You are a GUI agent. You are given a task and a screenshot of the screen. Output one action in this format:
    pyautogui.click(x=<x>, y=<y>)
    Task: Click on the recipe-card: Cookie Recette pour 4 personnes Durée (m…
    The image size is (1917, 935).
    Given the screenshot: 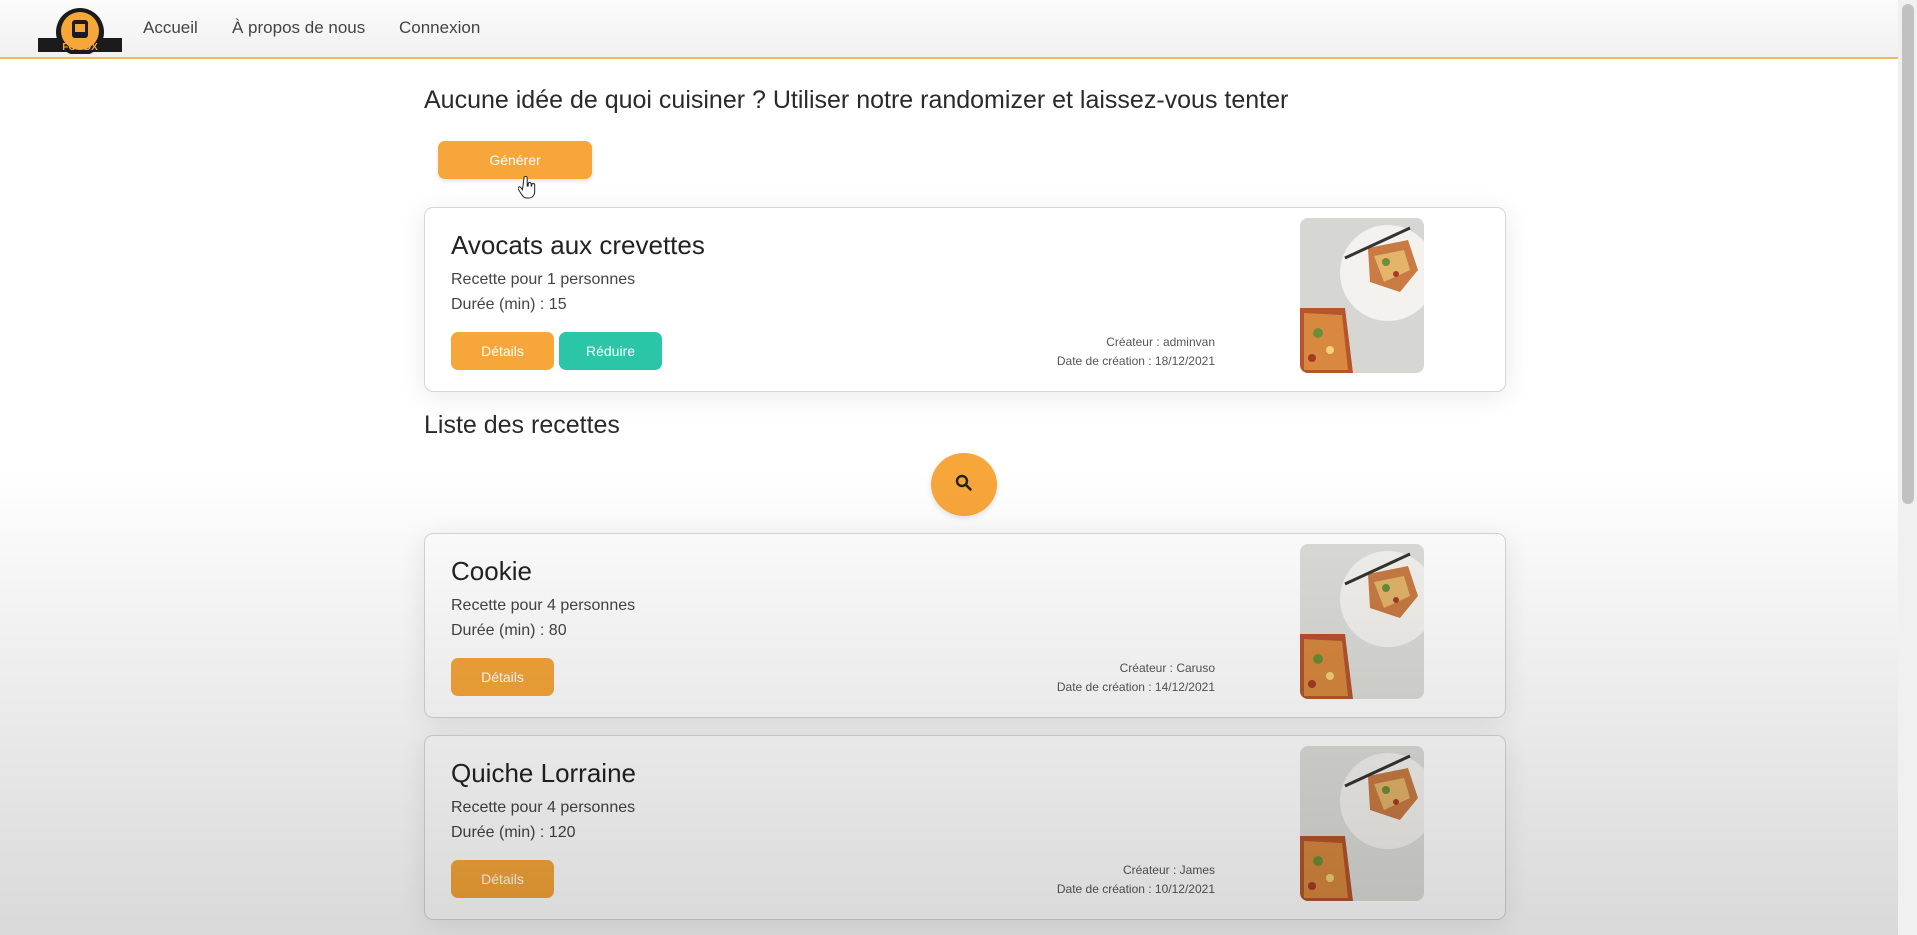 What is the action you would take?
    pyautogui.click(x=965, y=625)
    